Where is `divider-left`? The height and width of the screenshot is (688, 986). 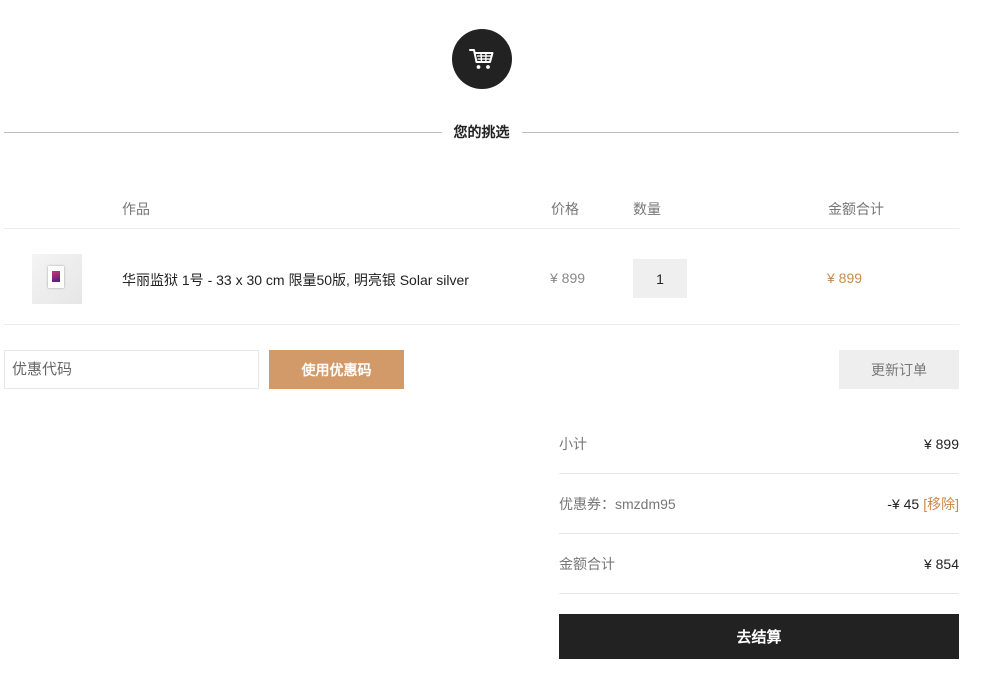
divider-left is located at coordinates (223, 132).